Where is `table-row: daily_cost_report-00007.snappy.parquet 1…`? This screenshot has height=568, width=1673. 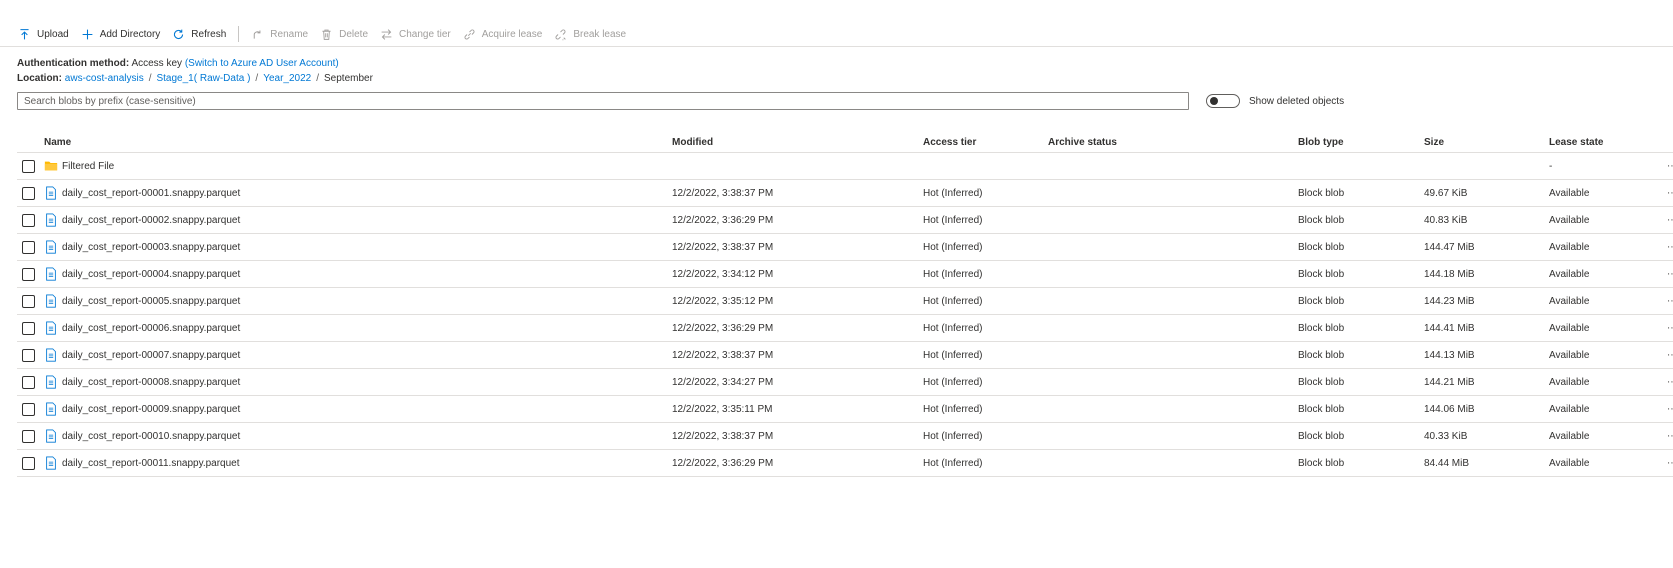
table-row: daily_cost_report-00007.snappy.parquet 1… is located at coordinates (845, 355).